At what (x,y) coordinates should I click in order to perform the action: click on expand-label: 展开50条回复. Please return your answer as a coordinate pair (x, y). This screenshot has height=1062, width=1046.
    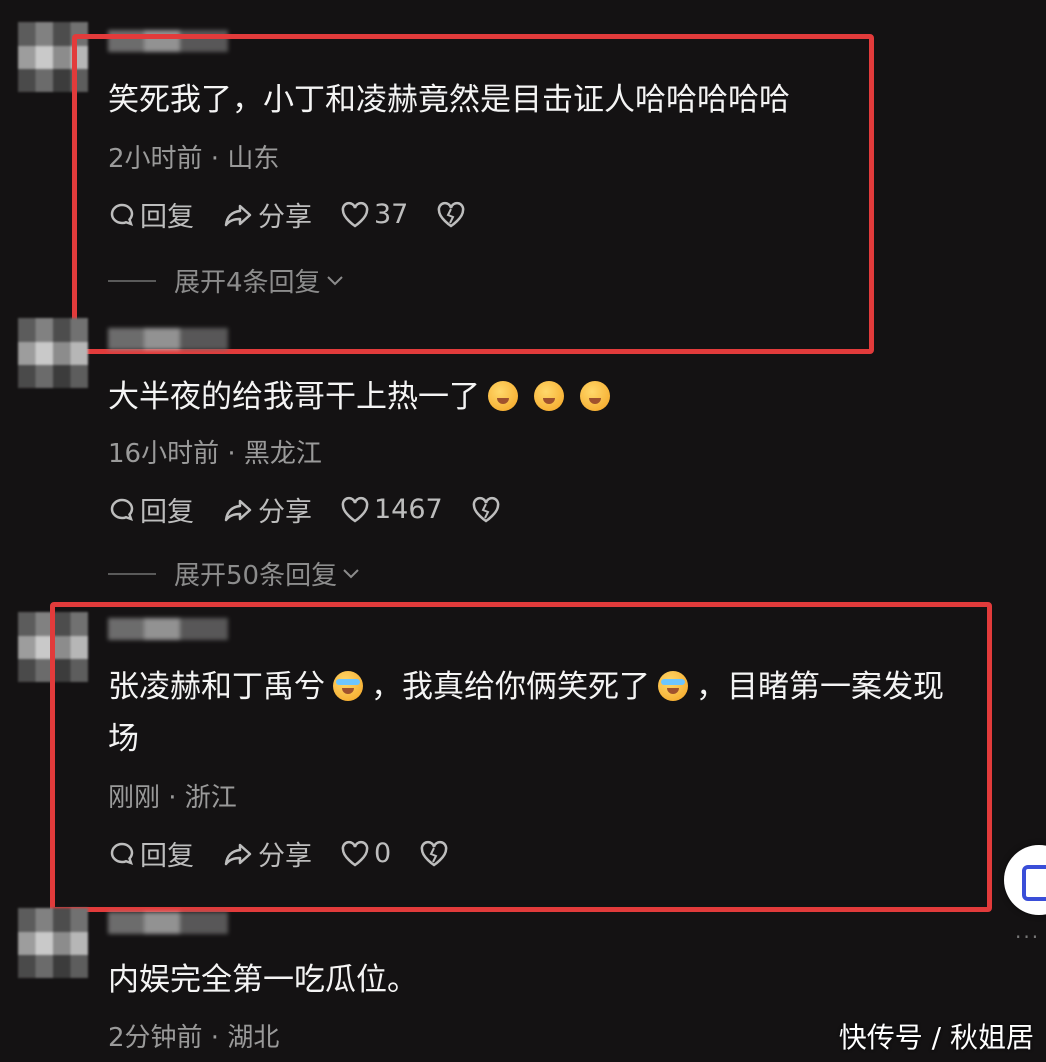
    Looking at the image, I should click on (256, 576).